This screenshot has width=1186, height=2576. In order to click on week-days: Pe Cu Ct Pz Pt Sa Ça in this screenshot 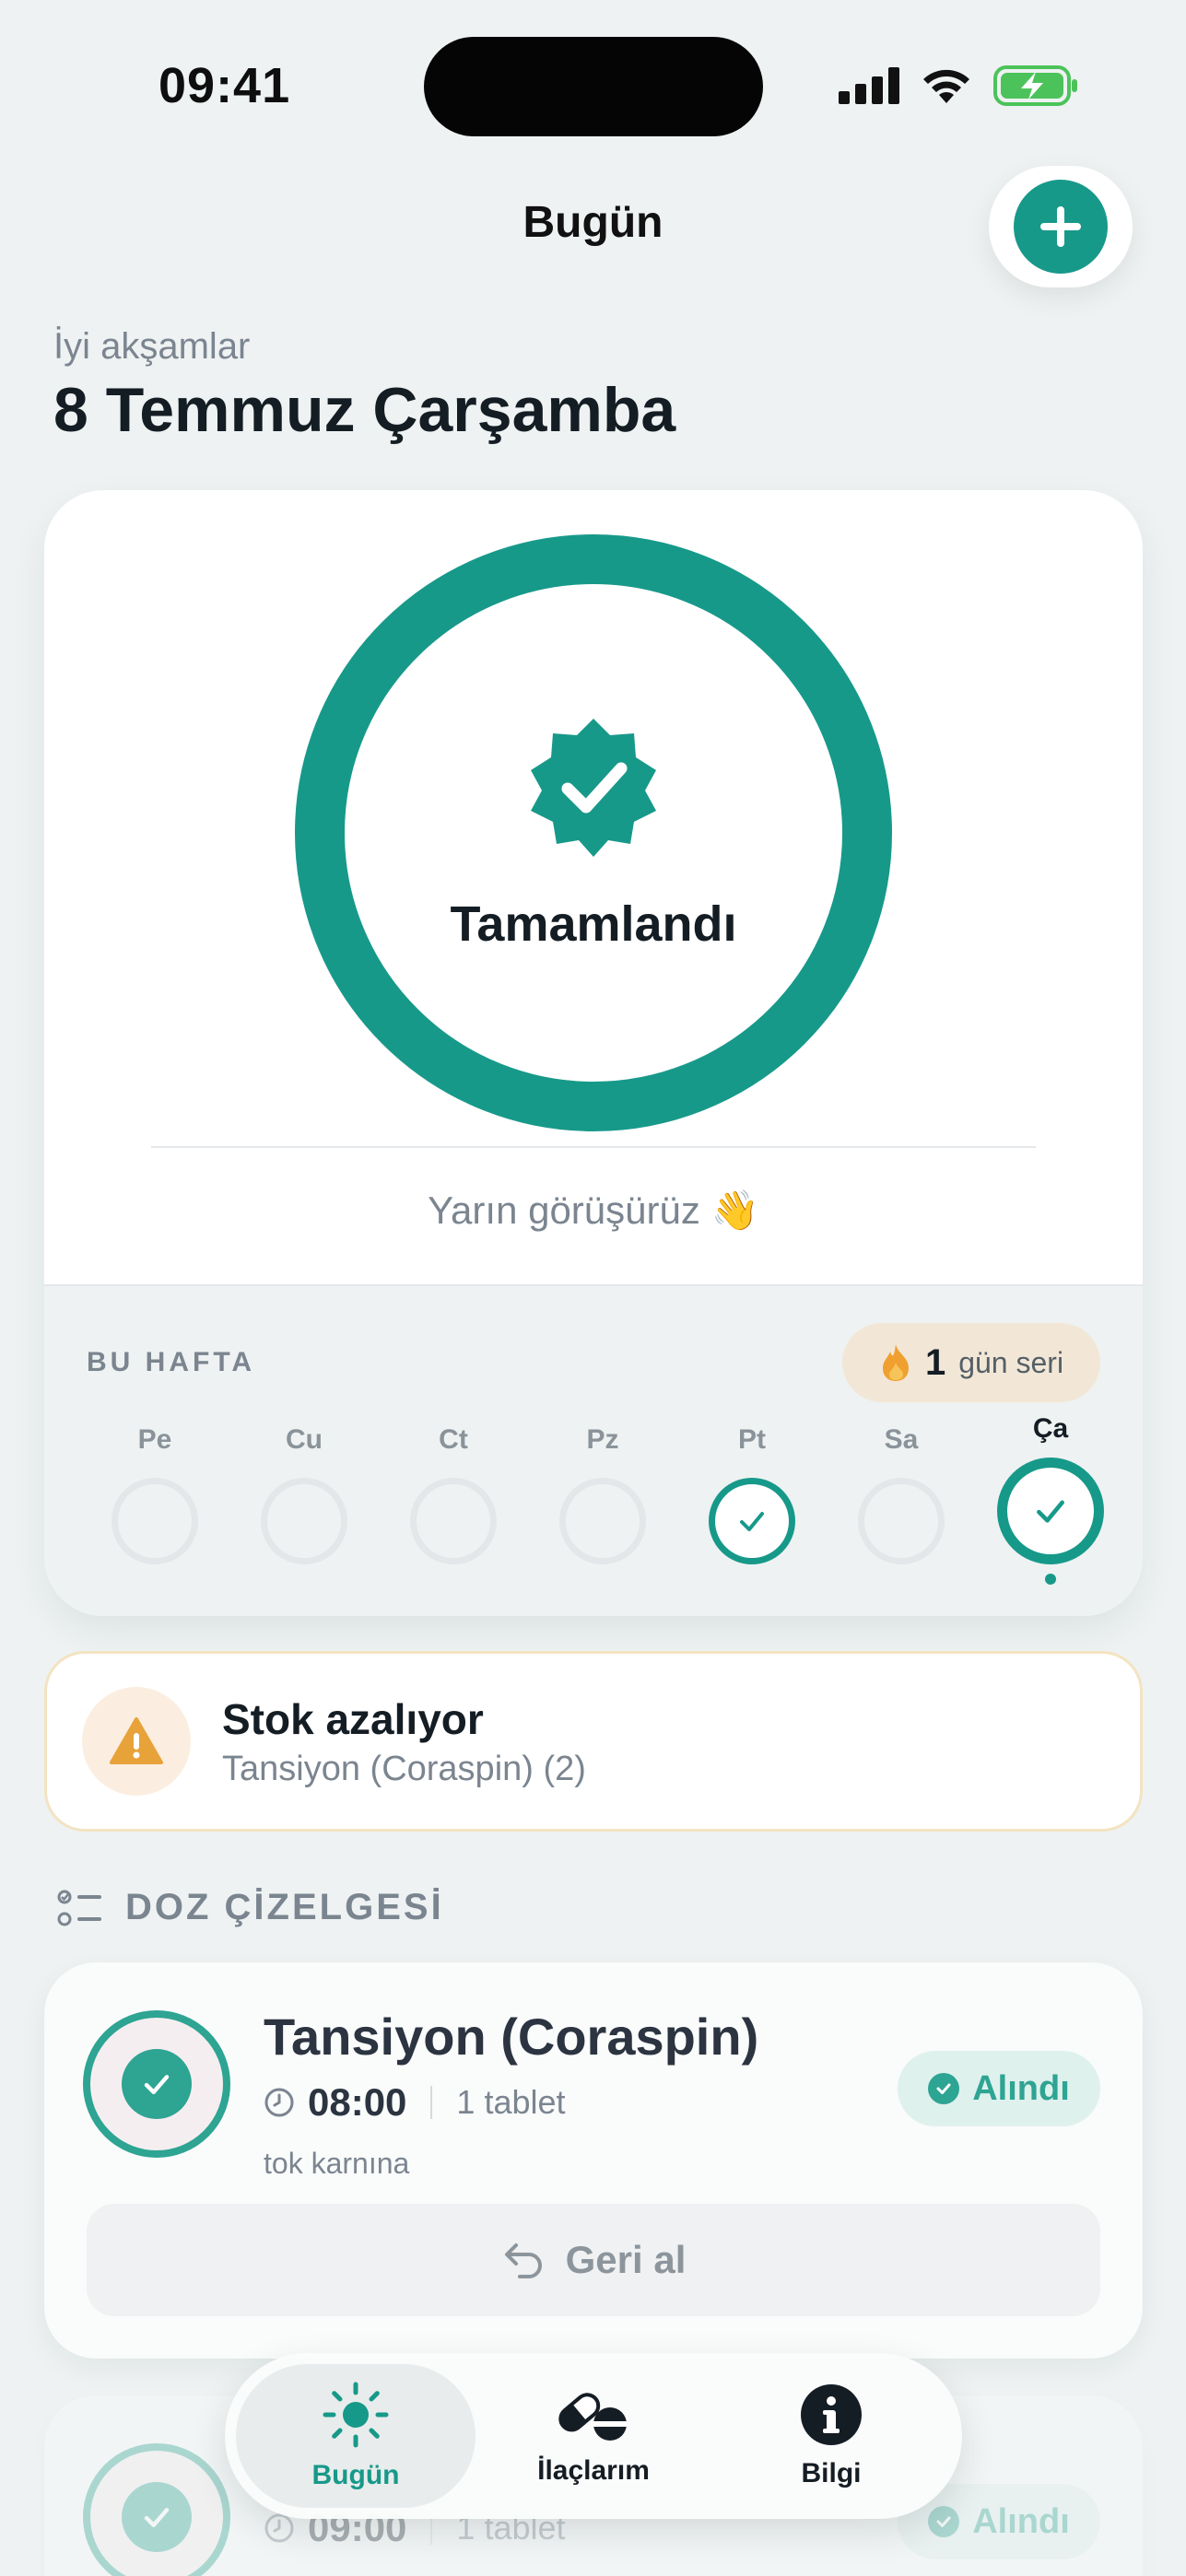, I will do `click(612, 1506)`.